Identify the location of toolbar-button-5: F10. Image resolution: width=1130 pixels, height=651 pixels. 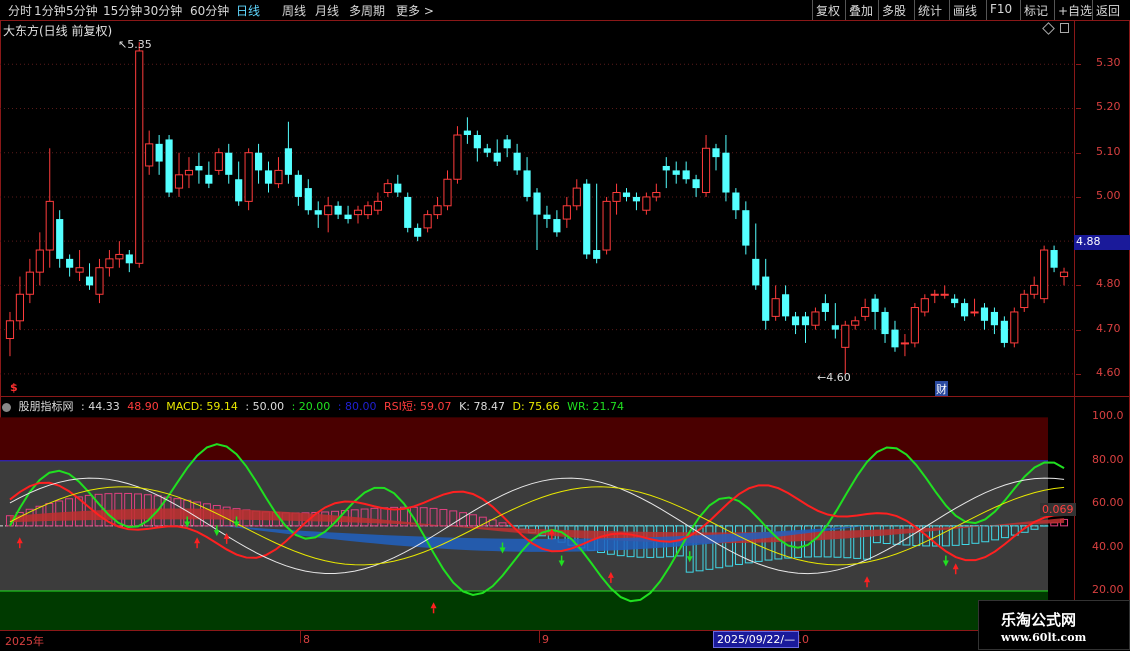
(1001, 9).